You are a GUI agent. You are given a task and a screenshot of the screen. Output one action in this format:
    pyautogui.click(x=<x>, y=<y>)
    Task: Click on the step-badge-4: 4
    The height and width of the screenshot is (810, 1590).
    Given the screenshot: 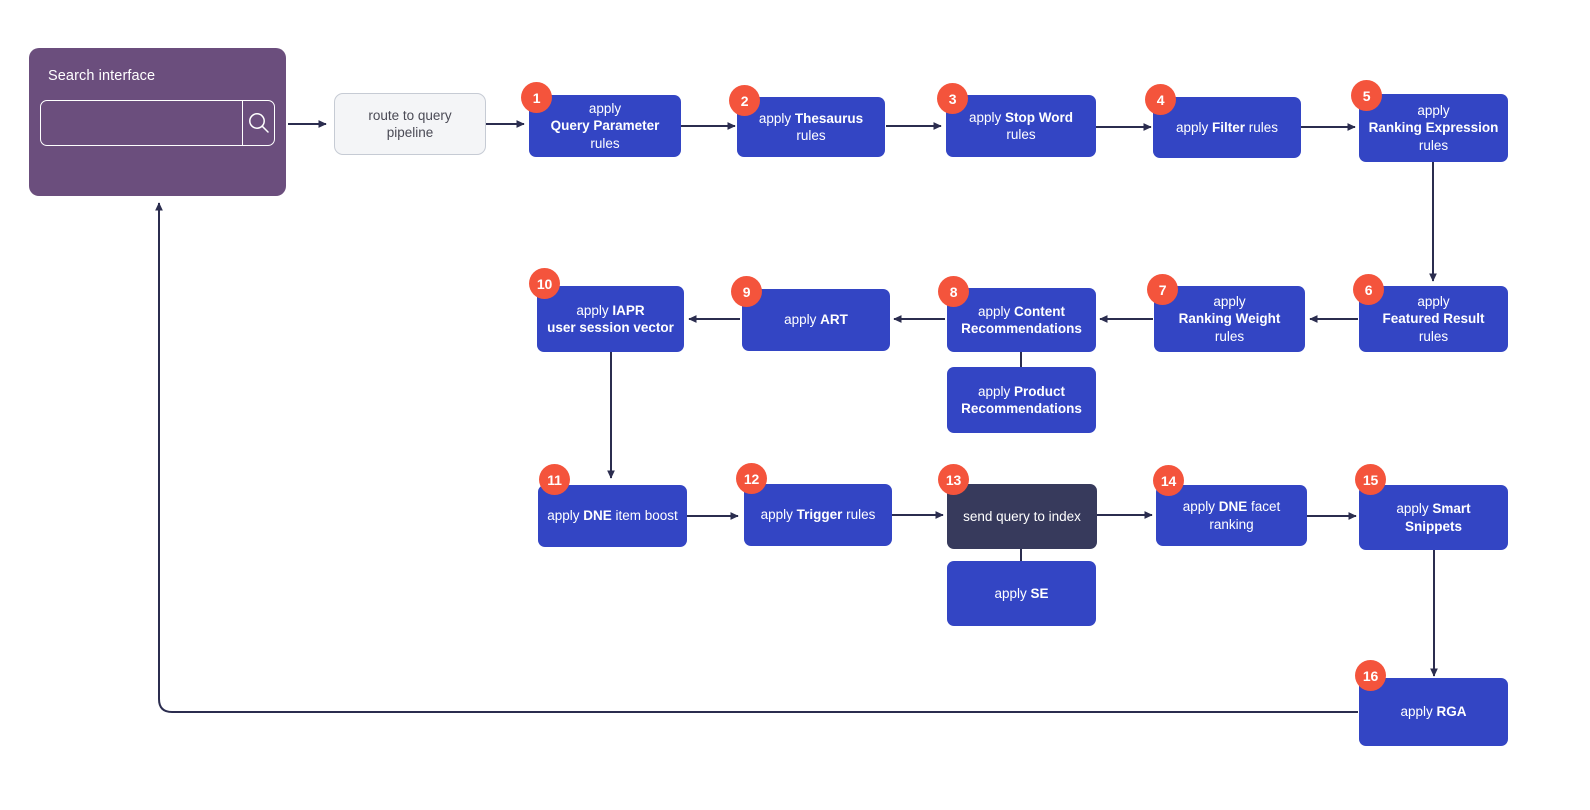 What is the action you would take?
    pyautogui.click(x=1160, y=99)
    